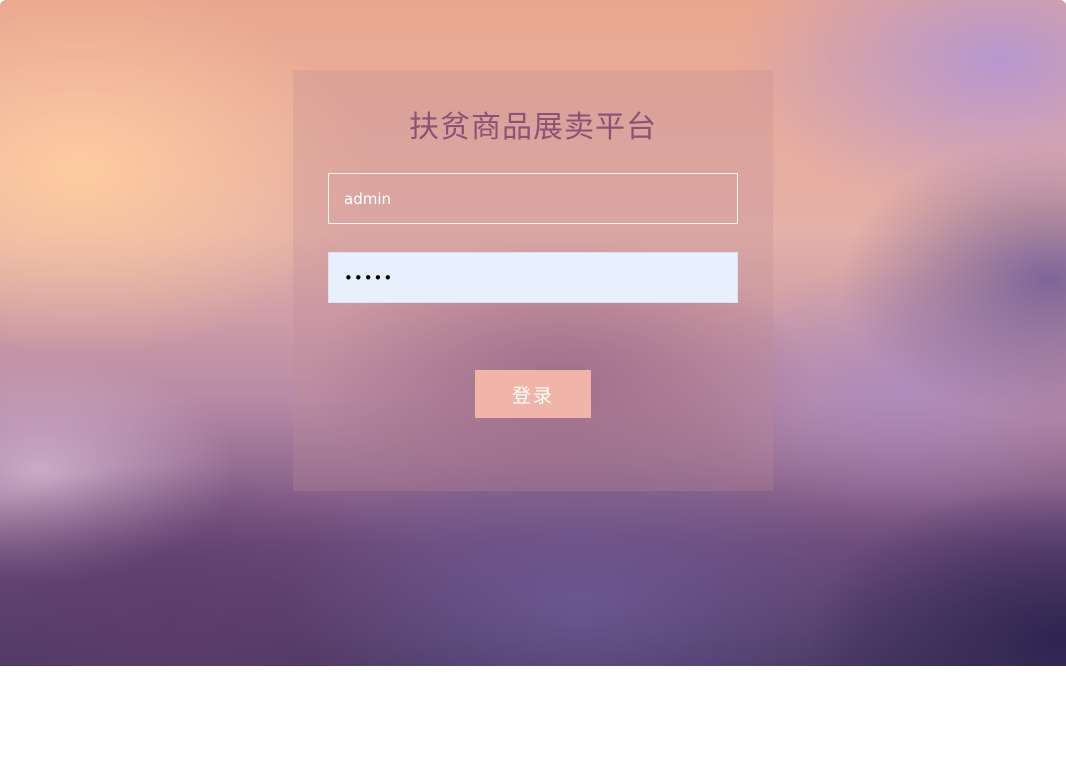 The image size is (1066, 778). I want to click on page-title: 扶贫商品展卖平台, so click(533, 127).